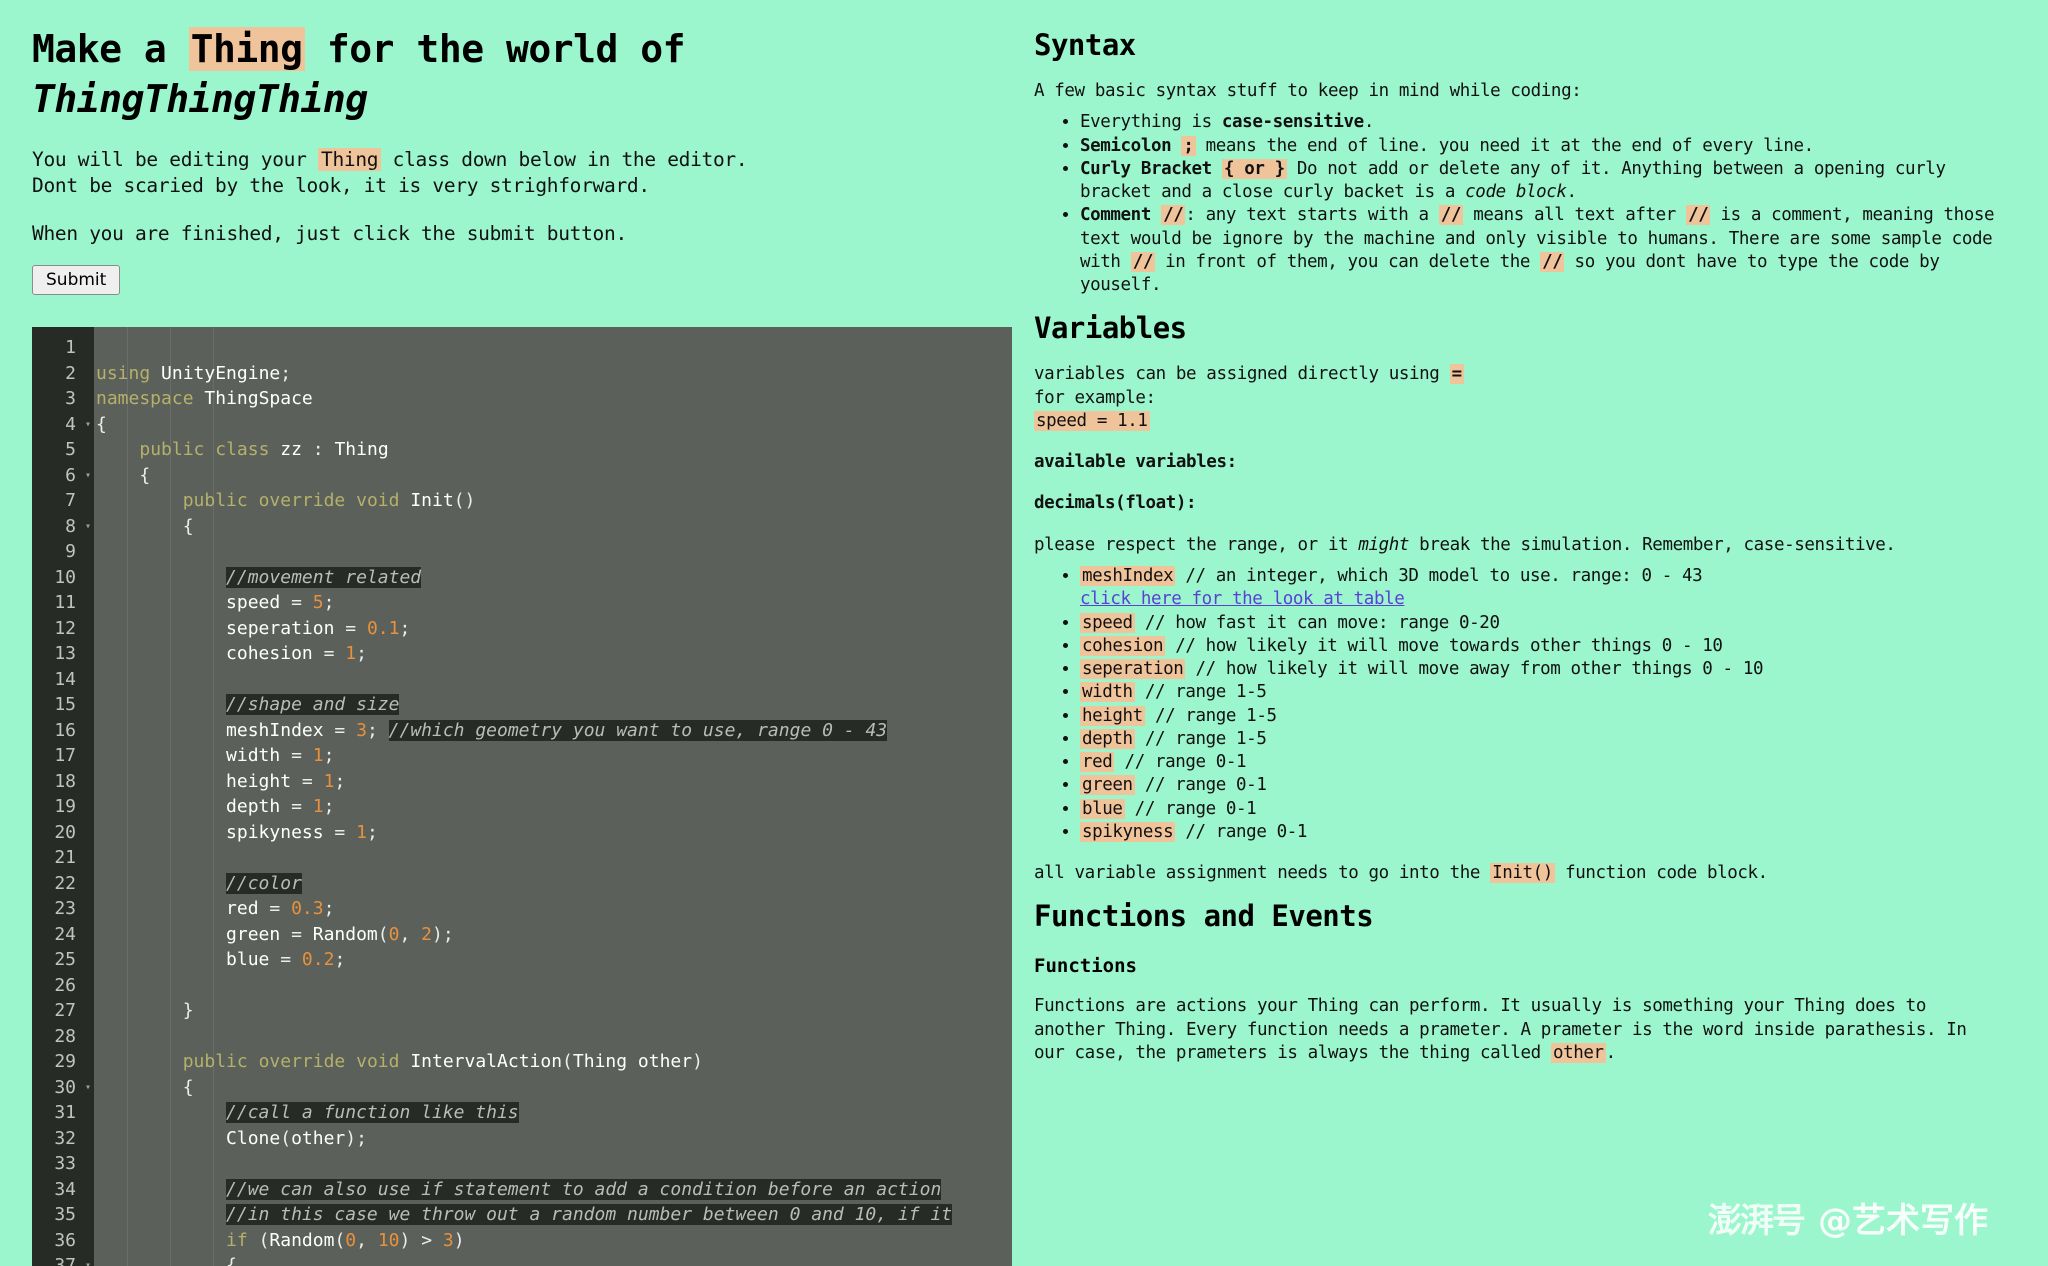  What do you see at coordinates (65, 959) in the screenshot?
I see `editor-line-number: 25` at bounding box center [65, 959].